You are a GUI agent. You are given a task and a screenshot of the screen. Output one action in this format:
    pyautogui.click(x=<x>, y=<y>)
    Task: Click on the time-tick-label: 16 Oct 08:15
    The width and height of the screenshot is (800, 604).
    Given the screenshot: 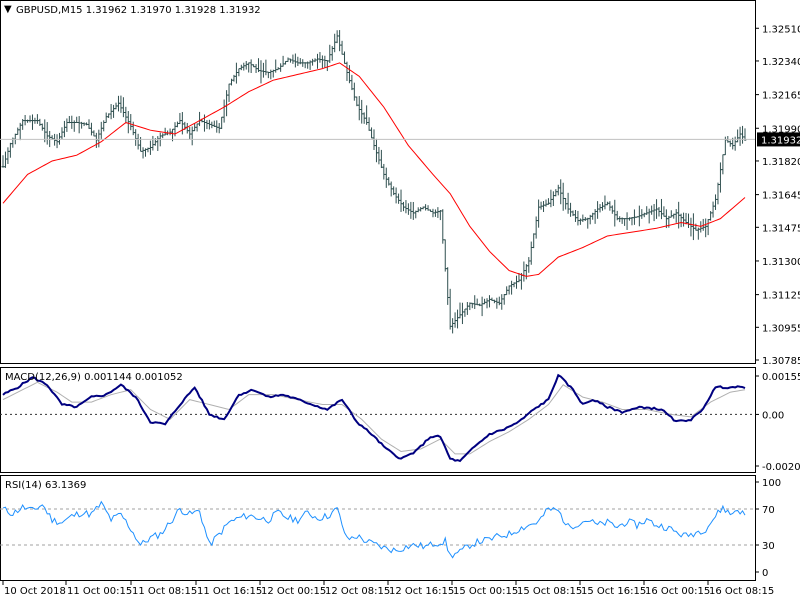 What is the action you would take?
    pyautogui.click(x=741, y=591)
    